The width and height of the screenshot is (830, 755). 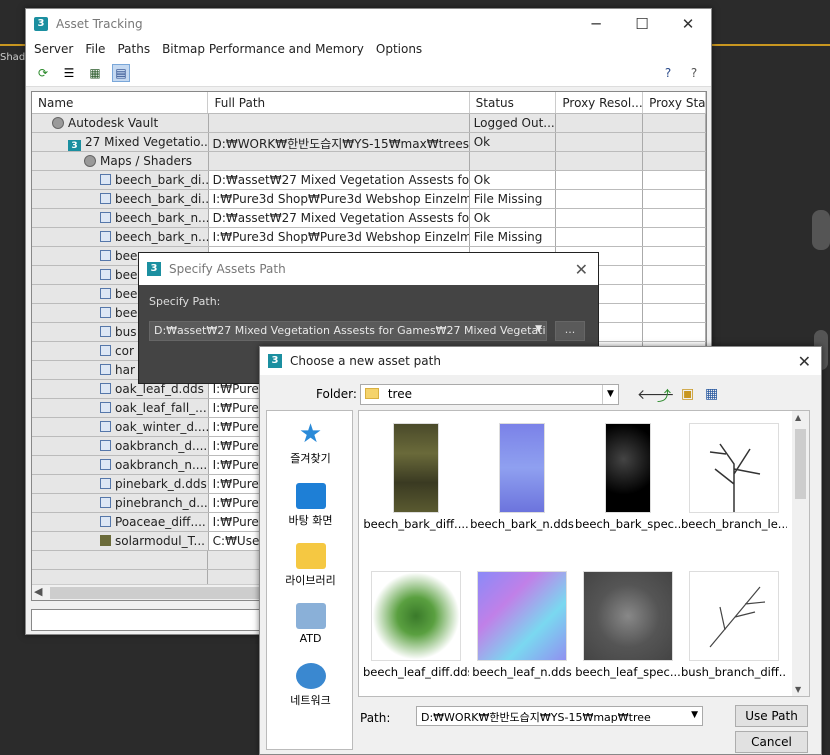 I want to click on column-status: Status, so click(x=513, y=102).